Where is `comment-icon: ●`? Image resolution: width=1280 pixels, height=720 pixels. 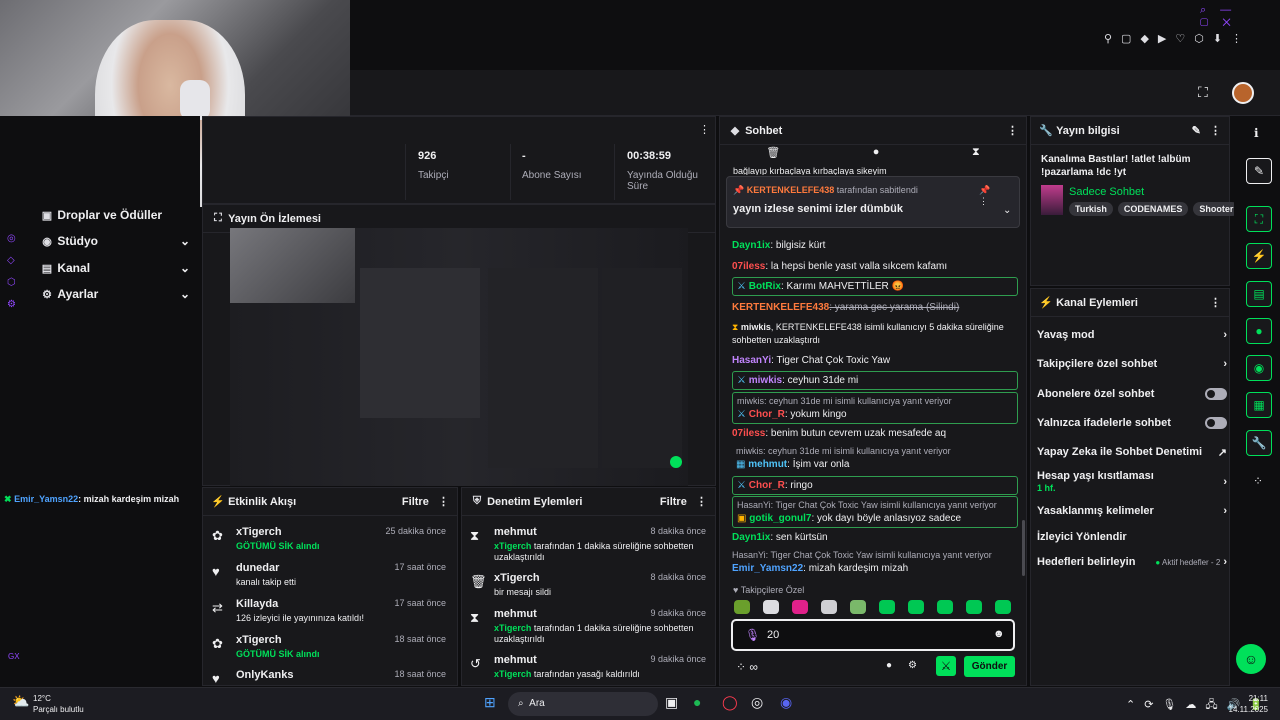
comment-icon: ● is located at coordinates (876, 157).